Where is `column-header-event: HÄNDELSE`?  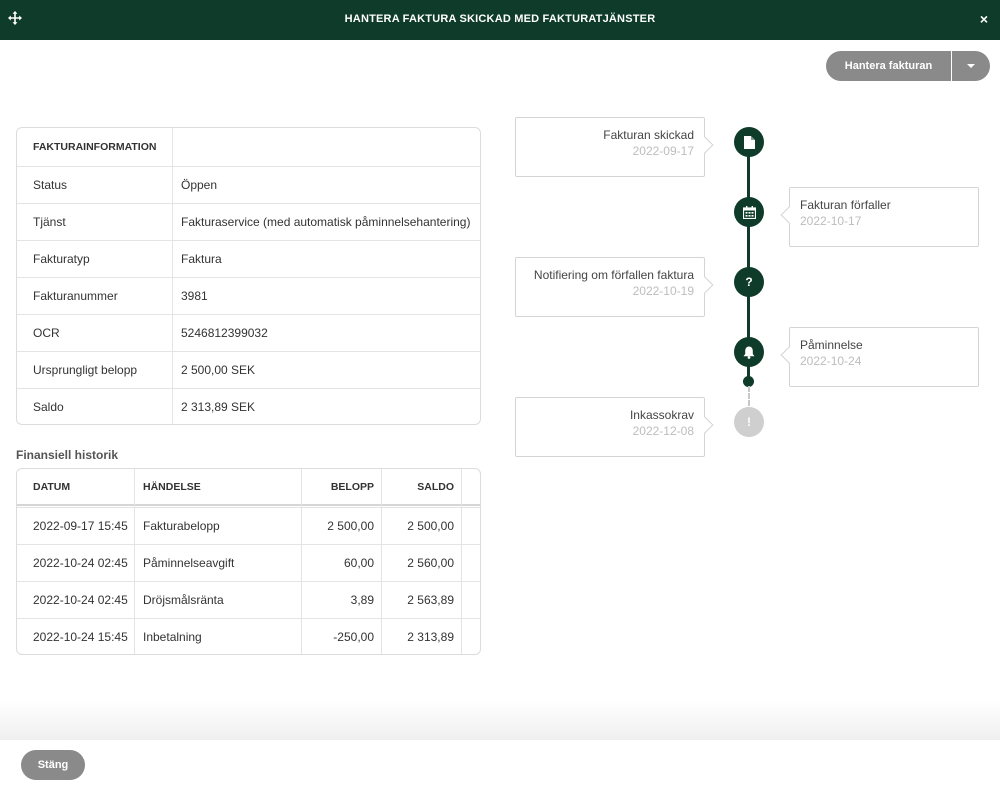
column-header-event: HÄNDELSE is located at coordinates (172, 487).